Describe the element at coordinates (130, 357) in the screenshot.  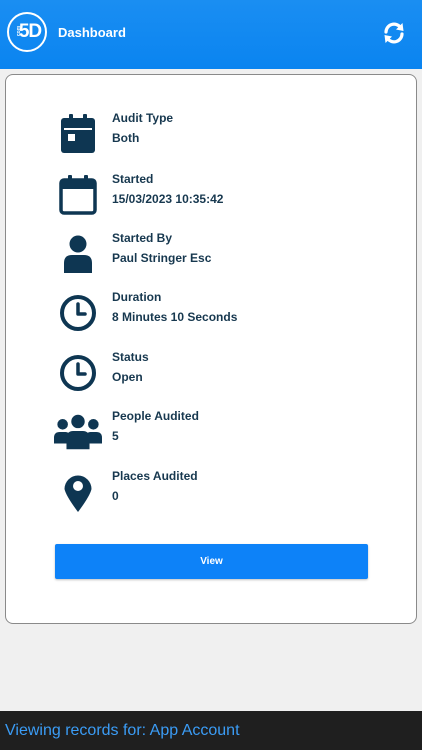
I see `detail-label: Status` at that location.